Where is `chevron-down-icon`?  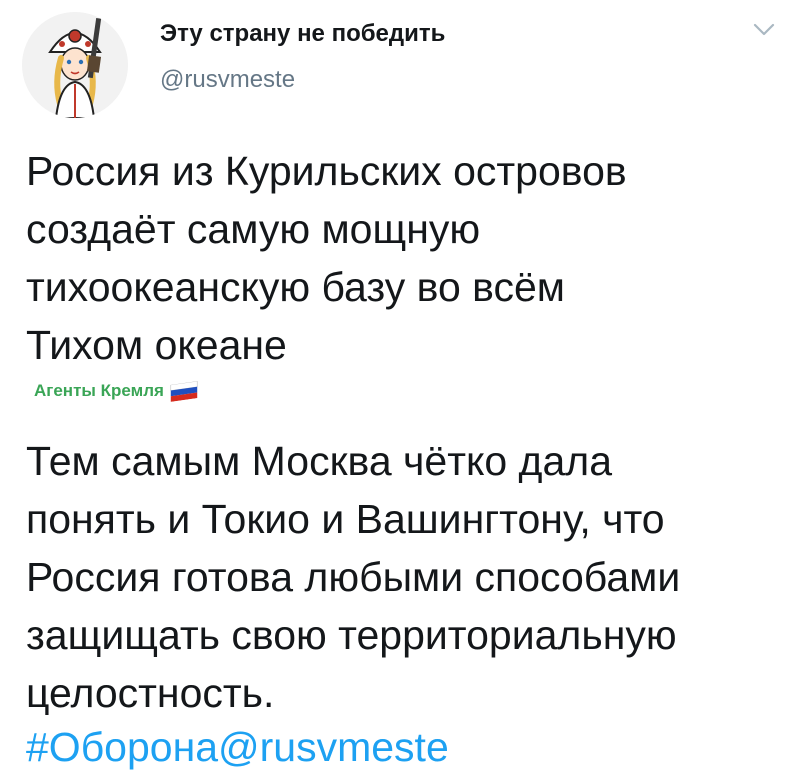 chevron-down-icon is located at coordinates (764, 29).